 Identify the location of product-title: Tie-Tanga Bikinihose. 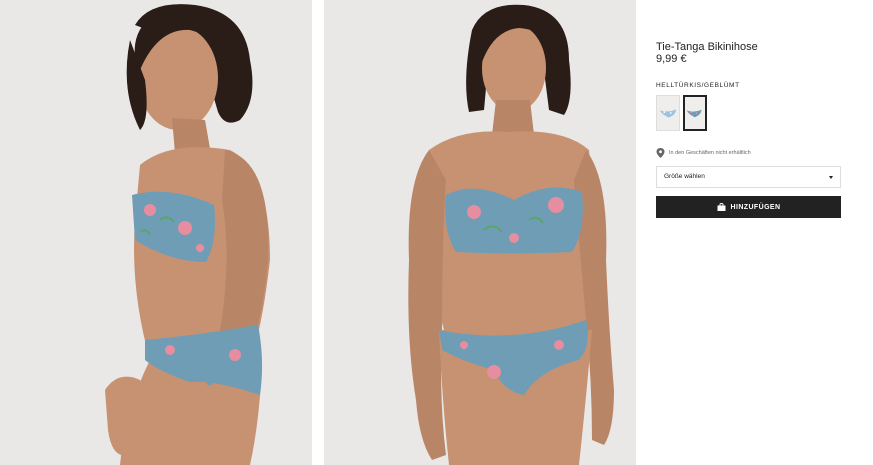
(707, 47).